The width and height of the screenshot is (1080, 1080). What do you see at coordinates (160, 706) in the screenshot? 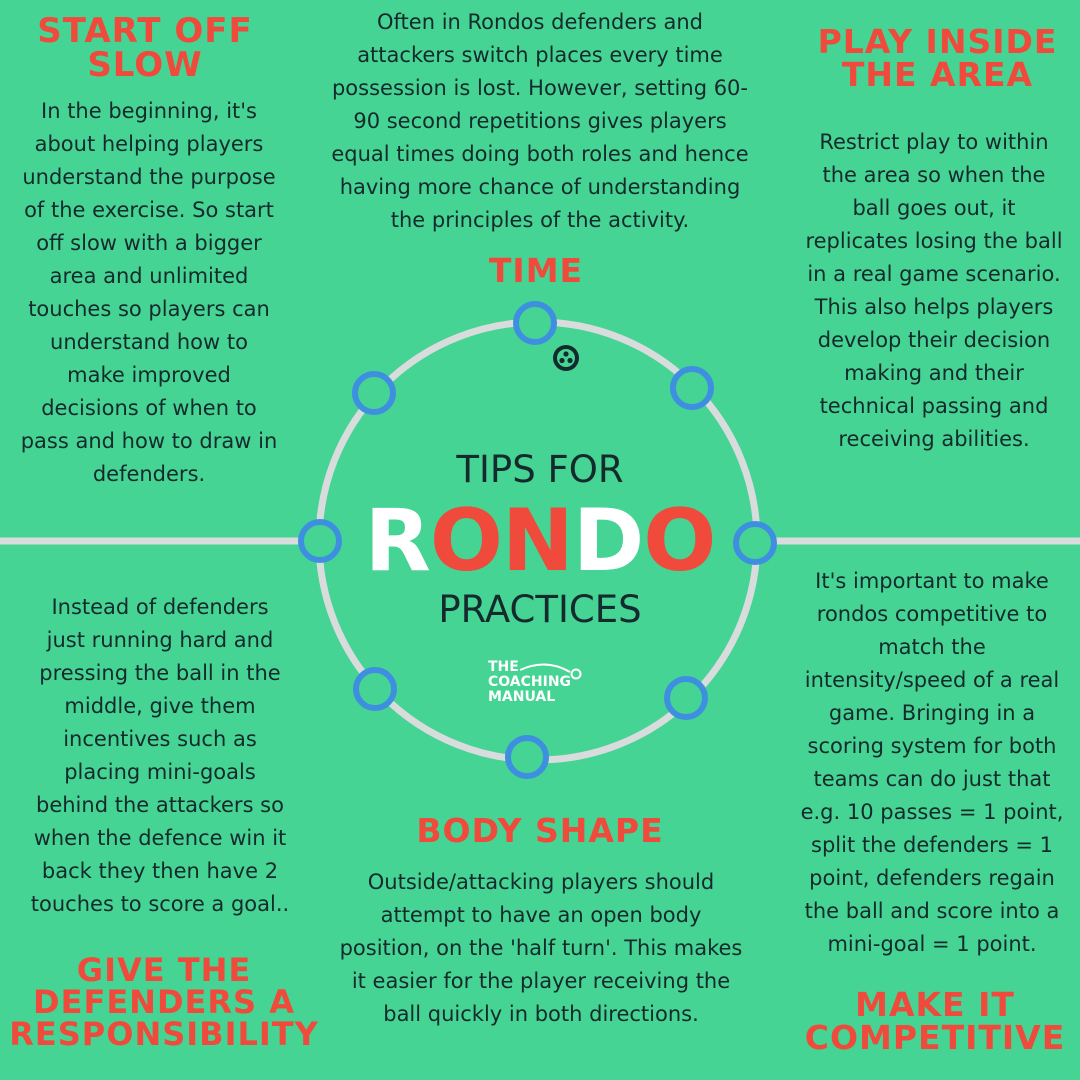
I see `text-line: middle, give them` at bounding box center [160, 706].